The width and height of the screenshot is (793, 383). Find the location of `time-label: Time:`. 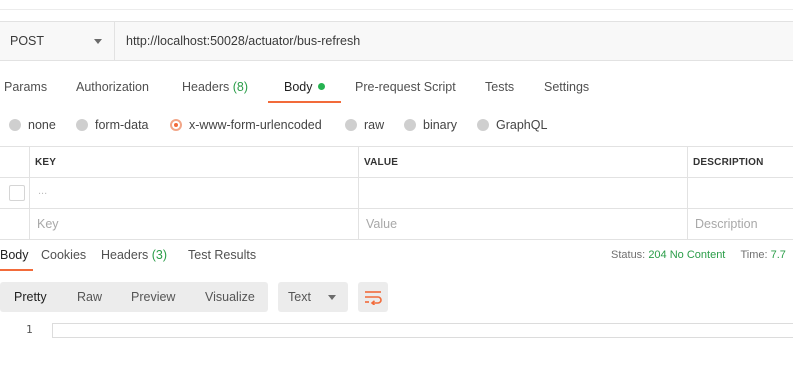

time-label: Time: is located at coordinates (754, 255).